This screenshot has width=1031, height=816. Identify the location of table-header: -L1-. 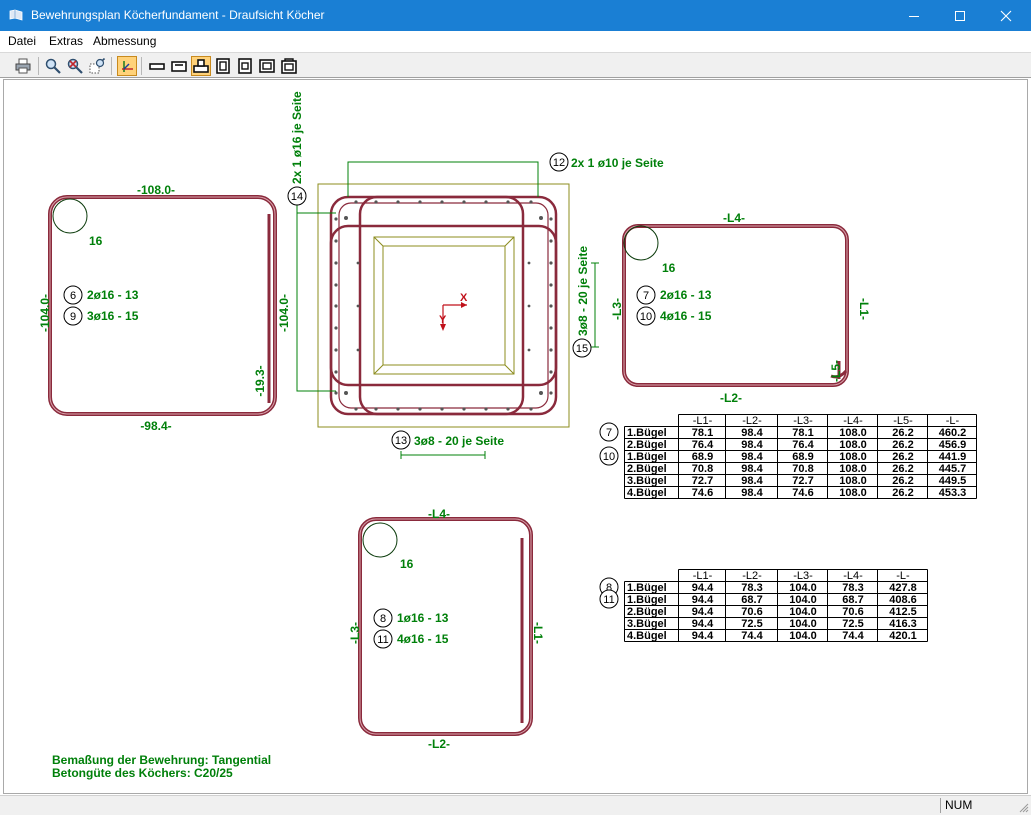
(703, 421).